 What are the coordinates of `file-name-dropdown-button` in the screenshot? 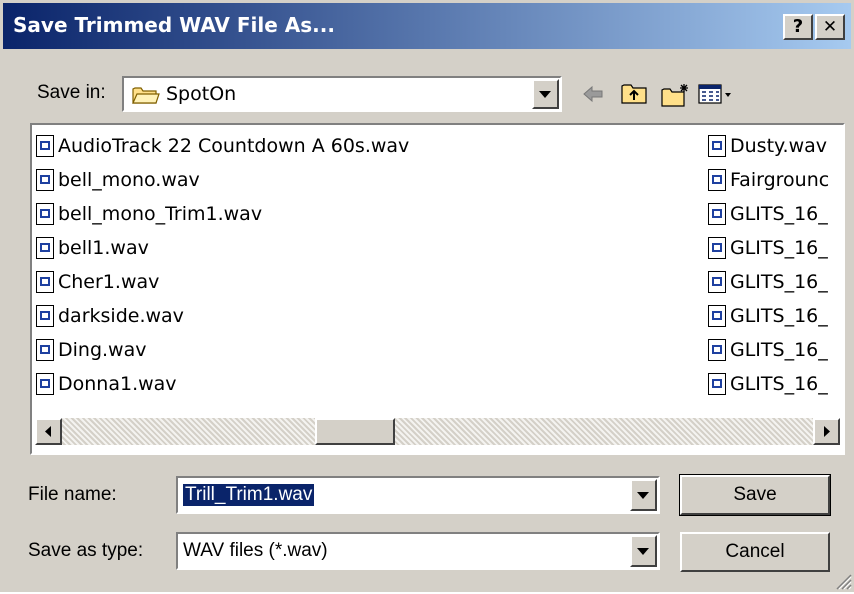 It's located at (643, 495).